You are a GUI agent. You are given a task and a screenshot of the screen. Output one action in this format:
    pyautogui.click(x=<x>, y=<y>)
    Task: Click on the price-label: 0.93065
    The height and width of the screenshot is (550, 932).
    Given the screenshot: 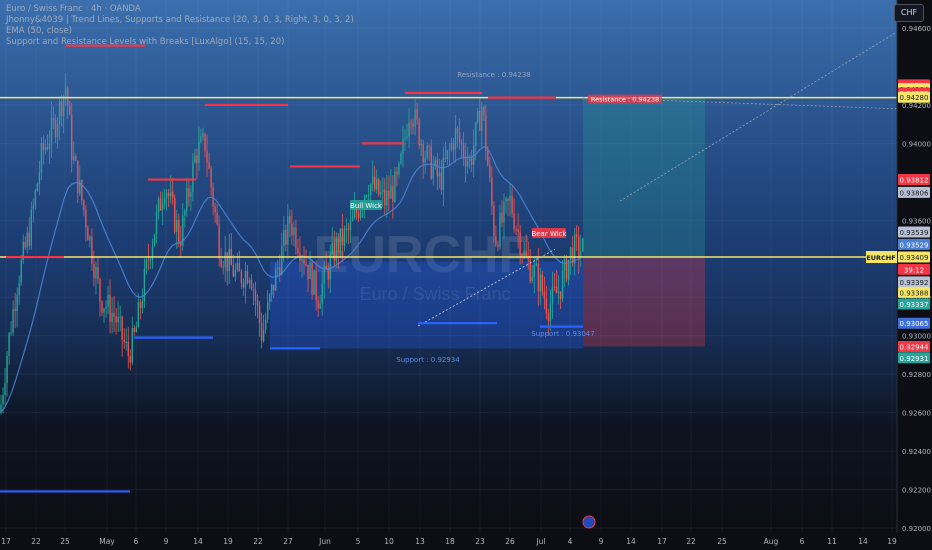 What is the action you would take?
    pyautogui.click(x=914, y=324)
    